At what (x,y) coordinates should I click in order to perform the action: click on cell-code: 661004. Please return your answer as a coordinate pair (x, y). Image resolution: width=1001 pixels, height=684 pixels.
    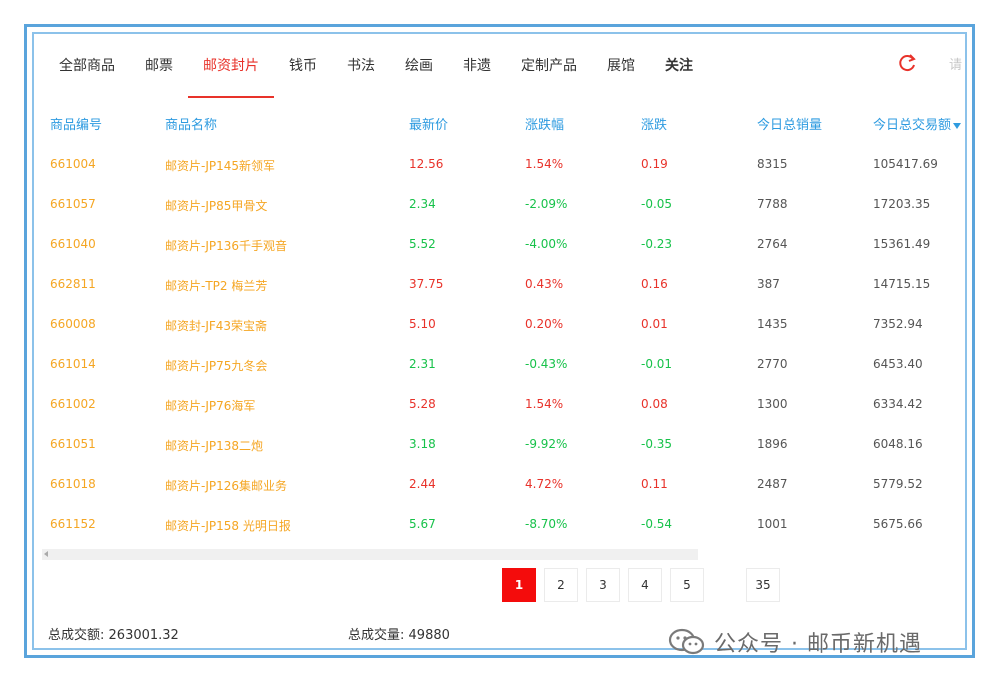
    Looking at the image, I should click on (73, 164).